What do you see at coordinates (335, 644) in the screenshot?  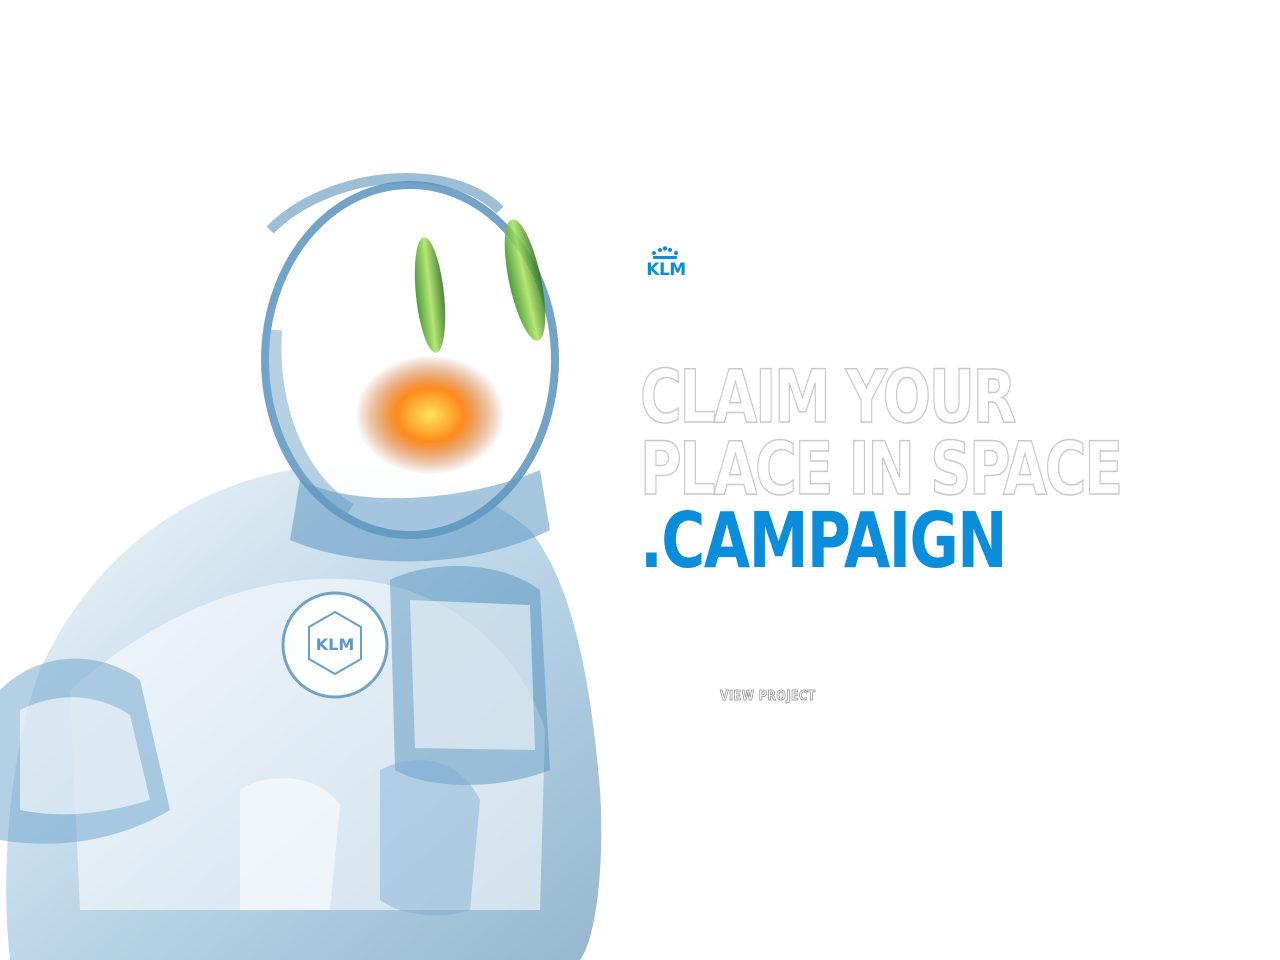 I see `suit-patch-text: KLM` at bounding box center [335, 644].